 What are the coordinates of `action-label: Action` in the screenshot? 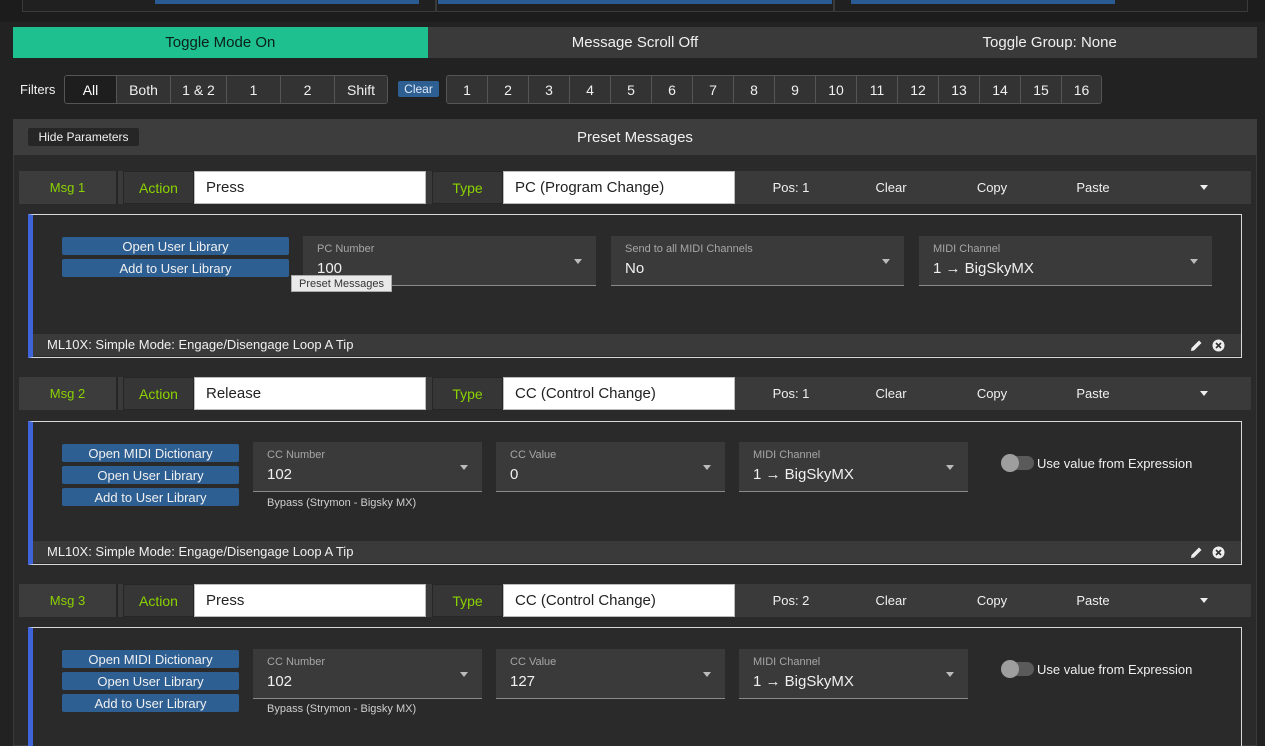 It's located at (158, 393).